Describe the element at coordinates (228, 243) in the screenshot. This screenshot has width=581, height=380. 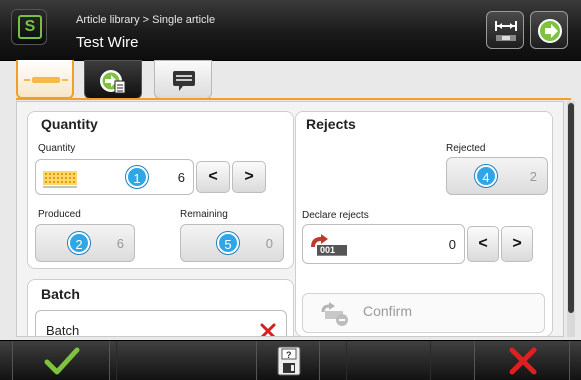
I see `remaining-badge: 5` at that location.